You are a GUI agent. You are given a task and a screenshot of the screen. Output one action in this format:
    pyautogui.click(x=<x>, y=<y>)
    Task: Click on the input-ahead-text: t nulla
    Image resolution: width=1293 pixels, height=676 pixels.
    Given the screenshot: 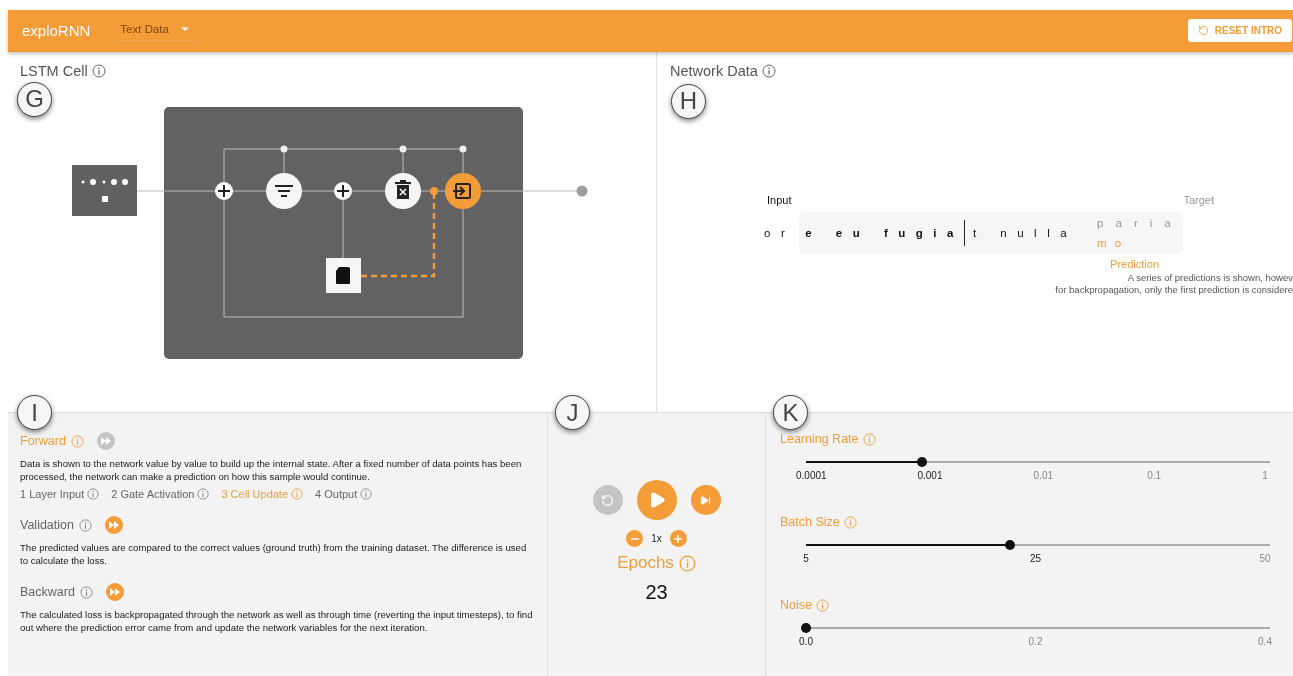 What is the action you would take?
    pyautogui.click(x=1025, y=232)
    